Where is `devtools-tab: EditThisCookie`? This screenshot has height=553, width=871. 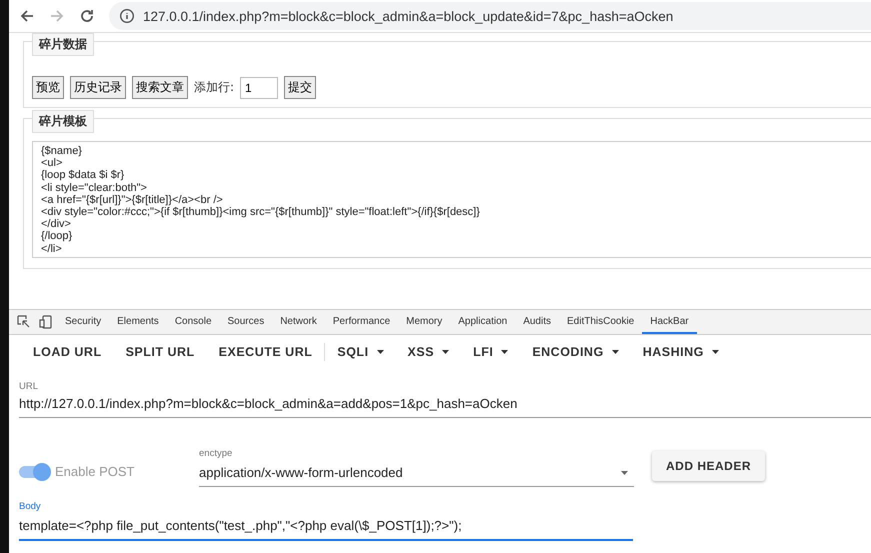 devtools-tab: EditThisCookie is located at coordinates (600, 322).